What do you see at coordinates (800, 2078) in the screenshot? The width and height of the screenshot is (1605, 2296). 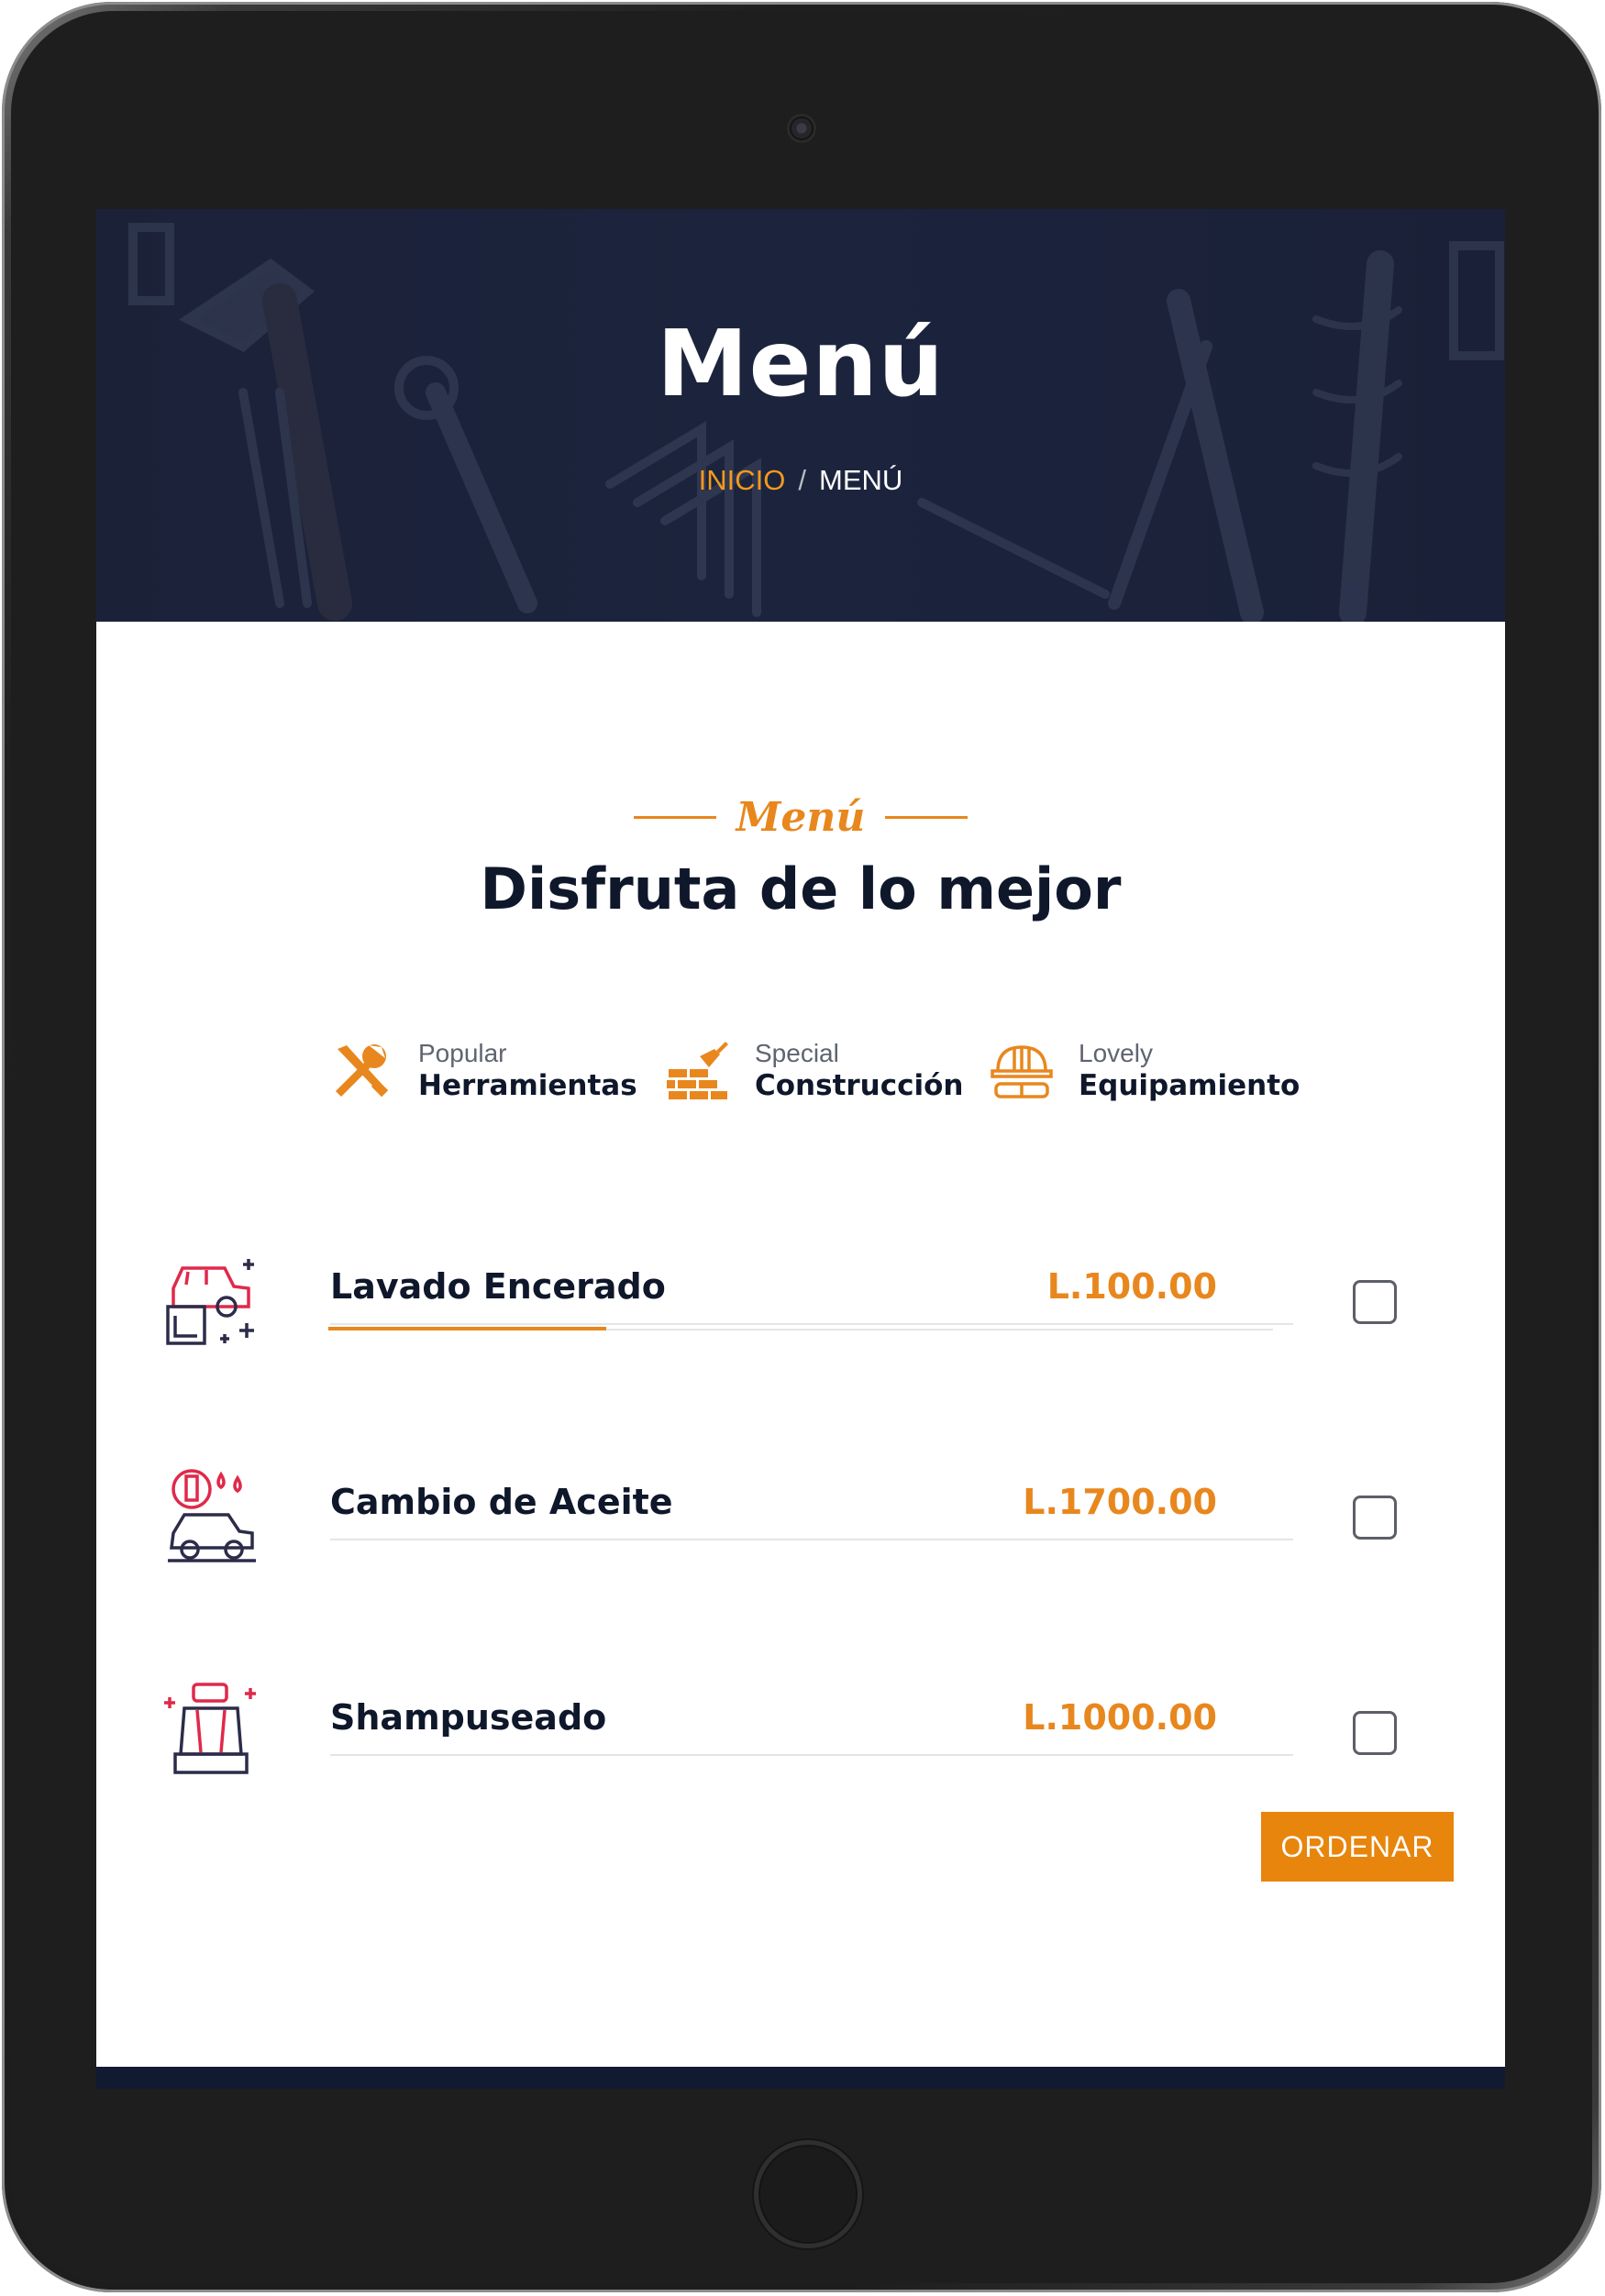 I see `footer-bar` at bounding box center [800, 2078].